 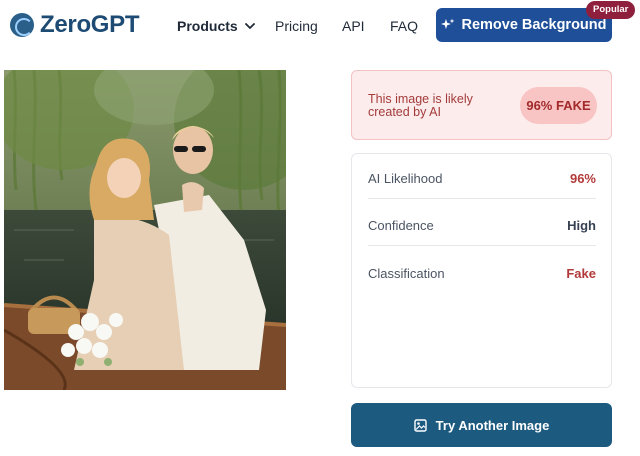 I want to click on fake-verdict-badge: 96% FAKE, so click(x=558, y=105).